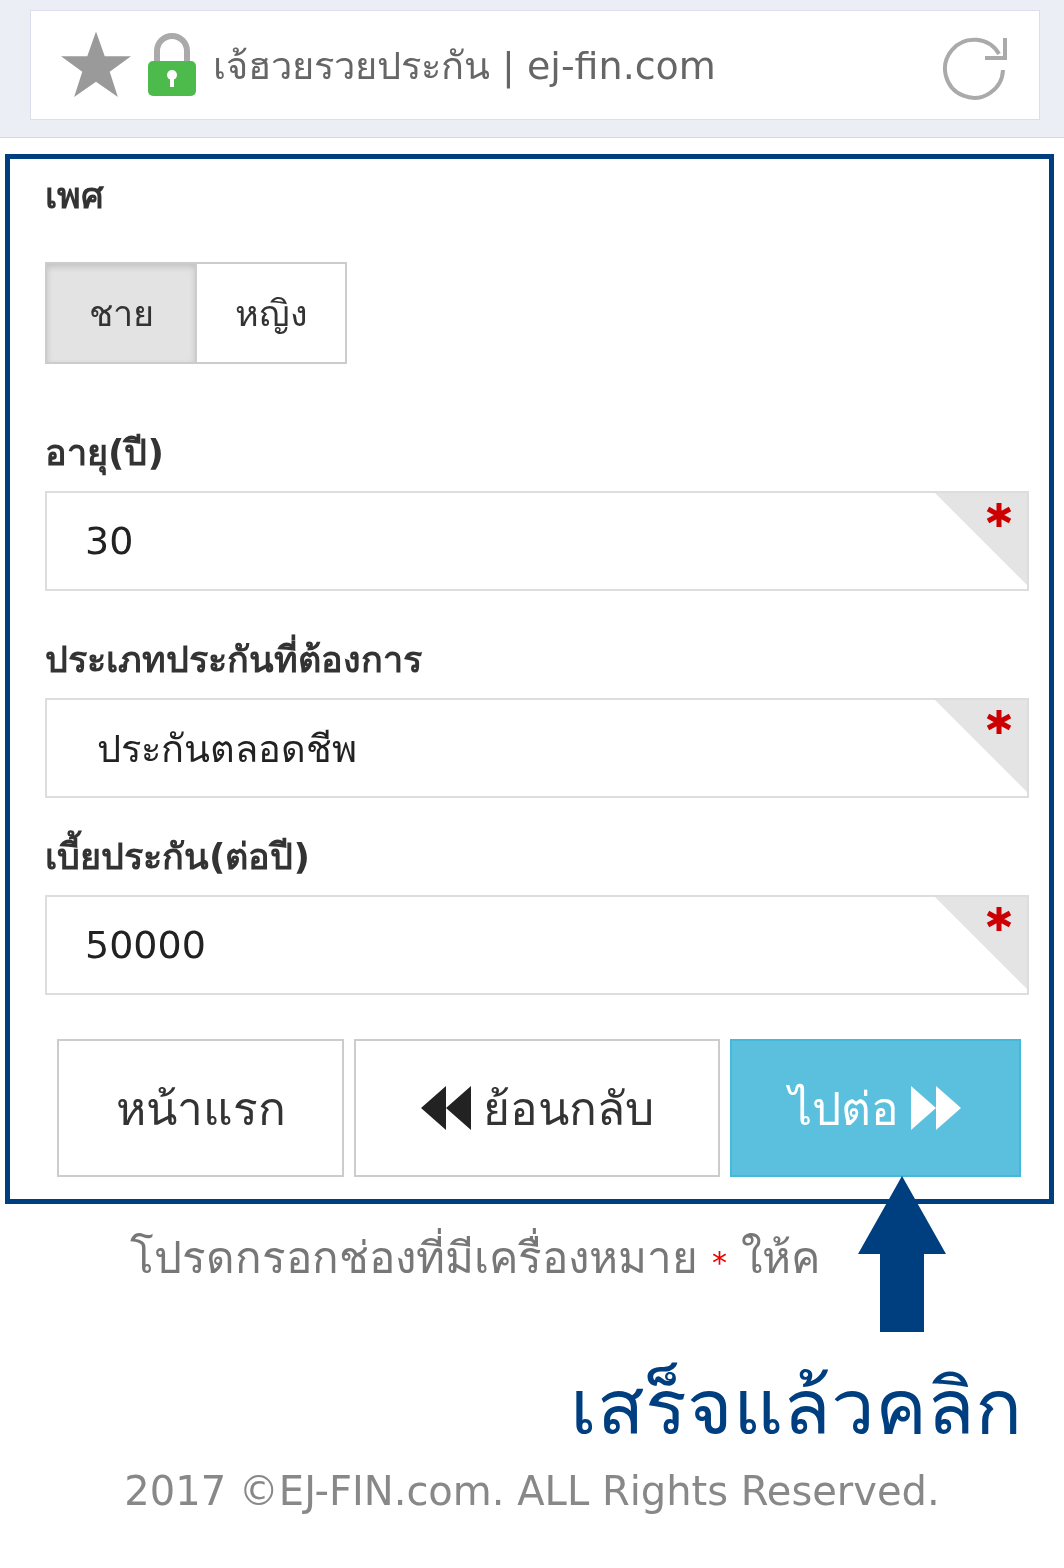 This screenshot has height=1568, width=1064. Describe the element at coordinates (719, 1262) in the screenshot. I see `asterisk: *` at that location.